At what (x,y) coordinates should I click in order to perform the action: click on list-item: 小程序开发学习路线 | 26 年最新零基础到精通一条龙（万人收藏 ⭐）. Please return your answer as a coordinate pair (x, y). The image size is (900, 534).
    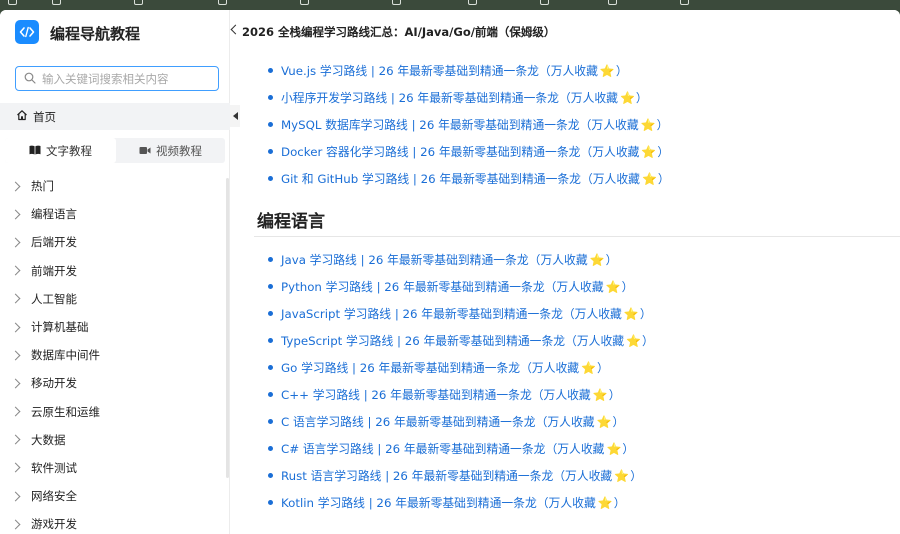
    Looking at the image, I should click on (458, 97).